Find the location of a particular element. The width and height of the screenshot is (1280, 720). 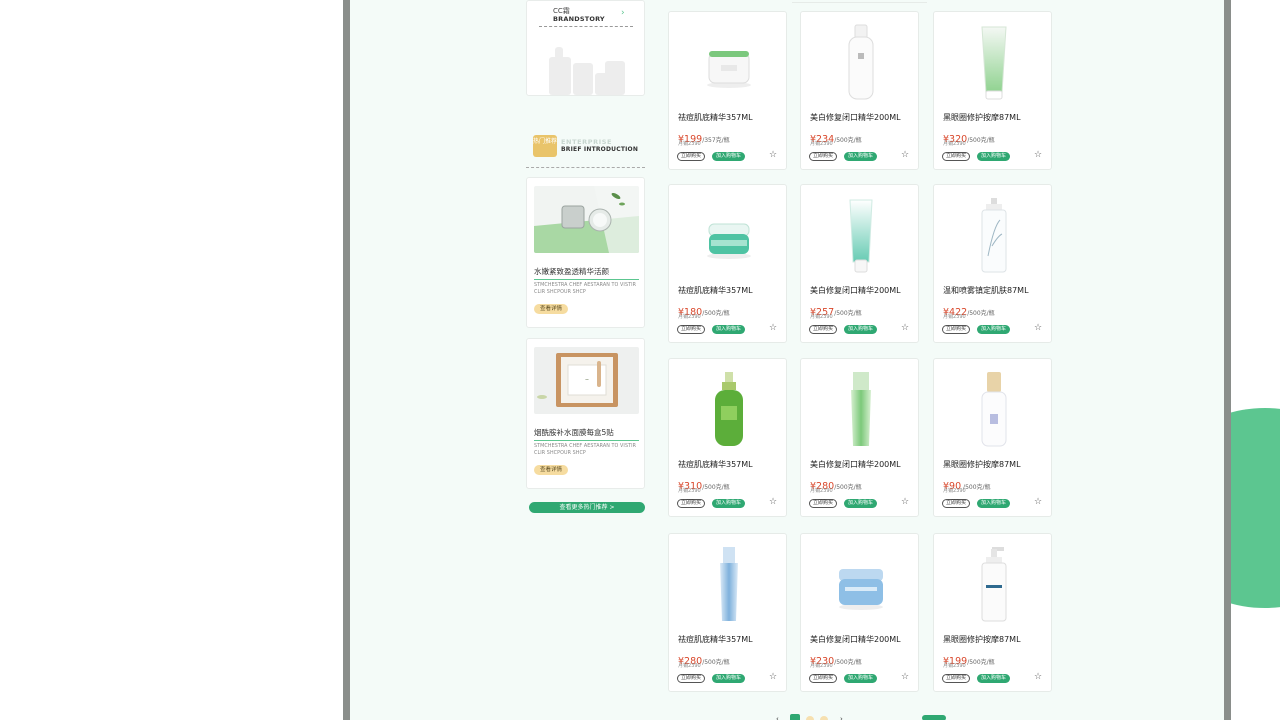

price-unit: /357克/瓶 is located at coordinates (716, 140).